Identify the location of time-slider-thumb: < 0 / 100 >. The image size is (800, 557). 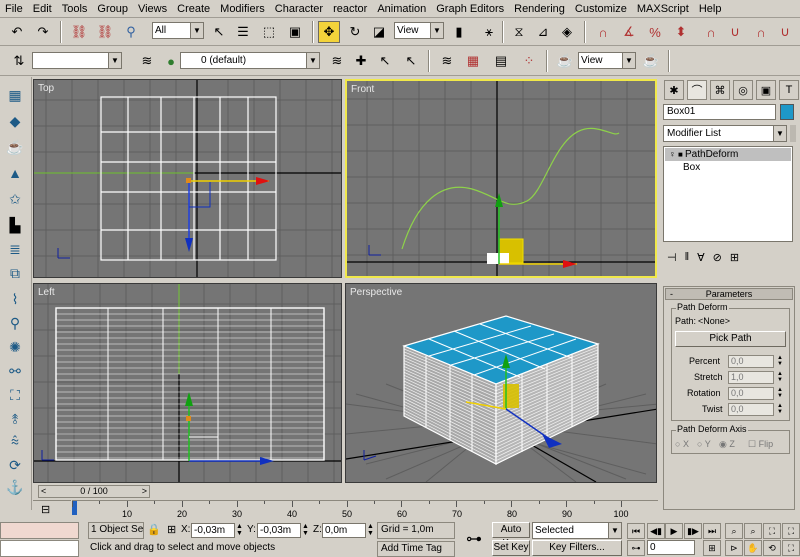
(94, 491).